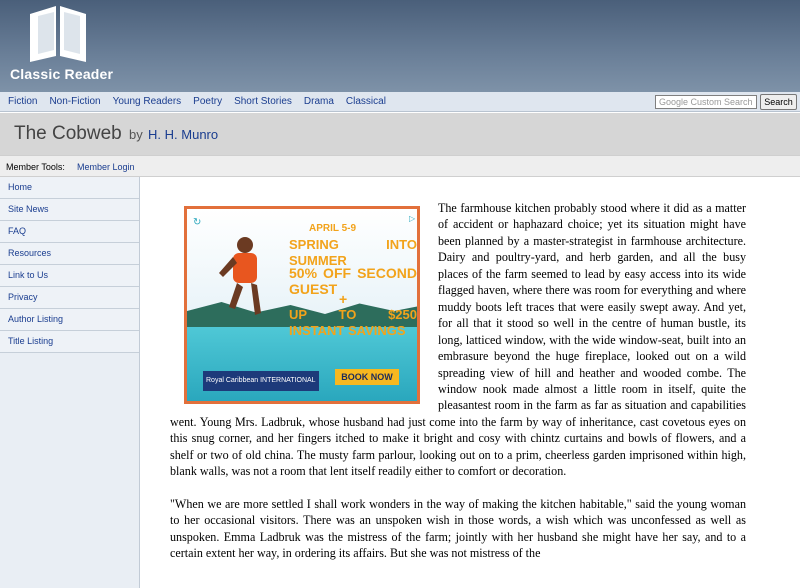 This screenshot has height=588, width=800. Describe the element at coordinates (366, 101) in the screenshot. I see `nav-classical: Classical` at that location.